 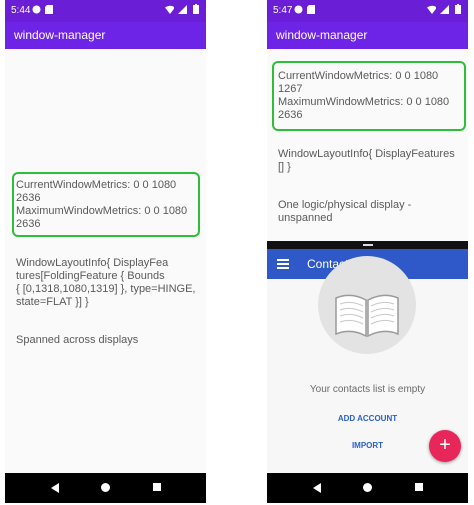 I want to click on status-bar: 5:47, so click(x=367, y=11).